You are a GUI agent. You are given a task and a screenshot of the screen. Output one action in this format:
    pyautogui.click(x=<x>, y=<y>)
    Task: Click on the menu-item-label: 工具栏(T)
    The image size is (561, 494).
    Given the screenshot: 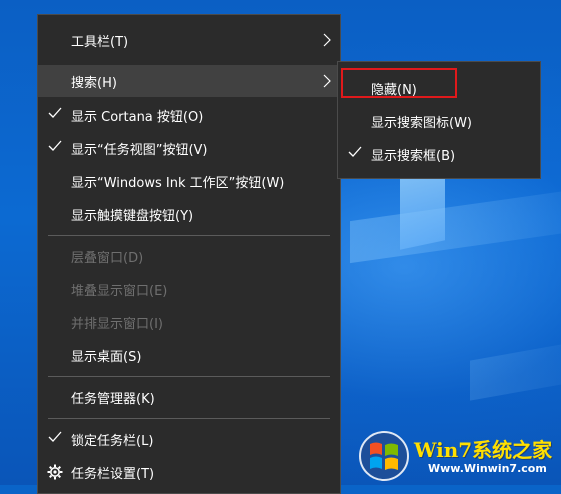 What is the action you would take?
    pyautogui.click(x=100, y=42)
    